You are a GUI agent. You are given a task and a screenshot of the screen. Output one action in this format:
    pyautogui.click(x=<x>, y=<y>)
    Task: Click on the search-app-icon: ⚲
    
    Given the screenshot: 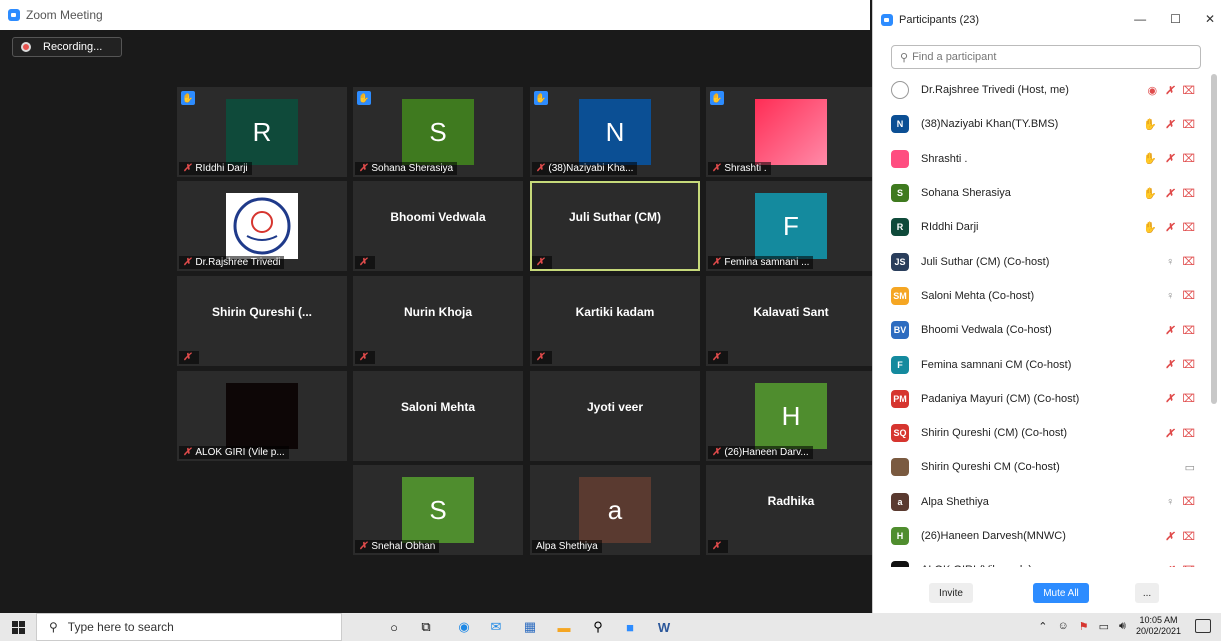 What is the action you would take?
    pyautogui.click(x=598, y=627)
    